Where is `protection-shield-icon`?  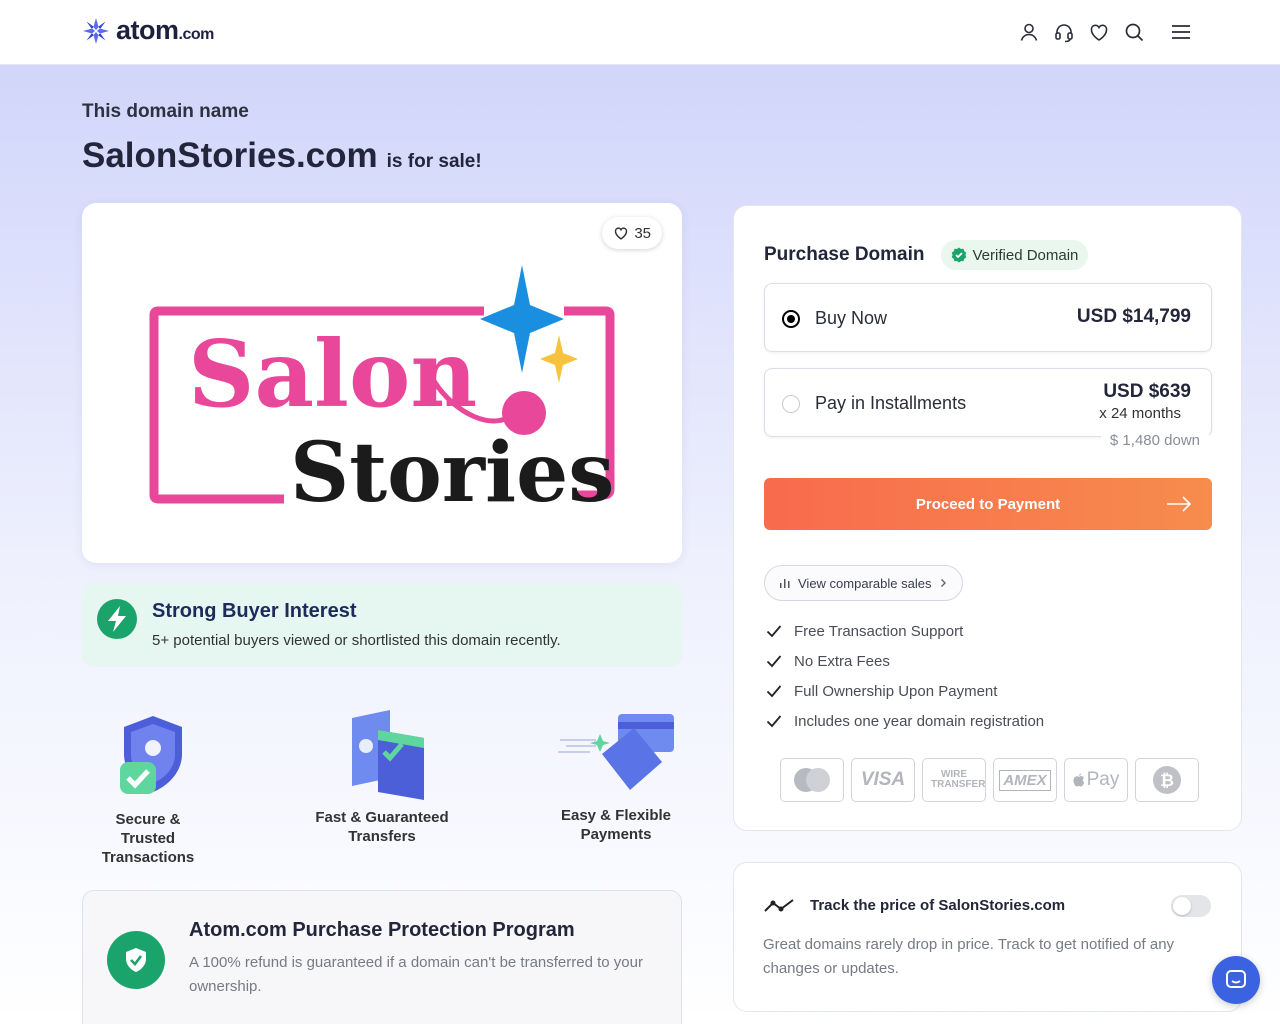
protection-shield-icon is located at coordinates (136, 960).